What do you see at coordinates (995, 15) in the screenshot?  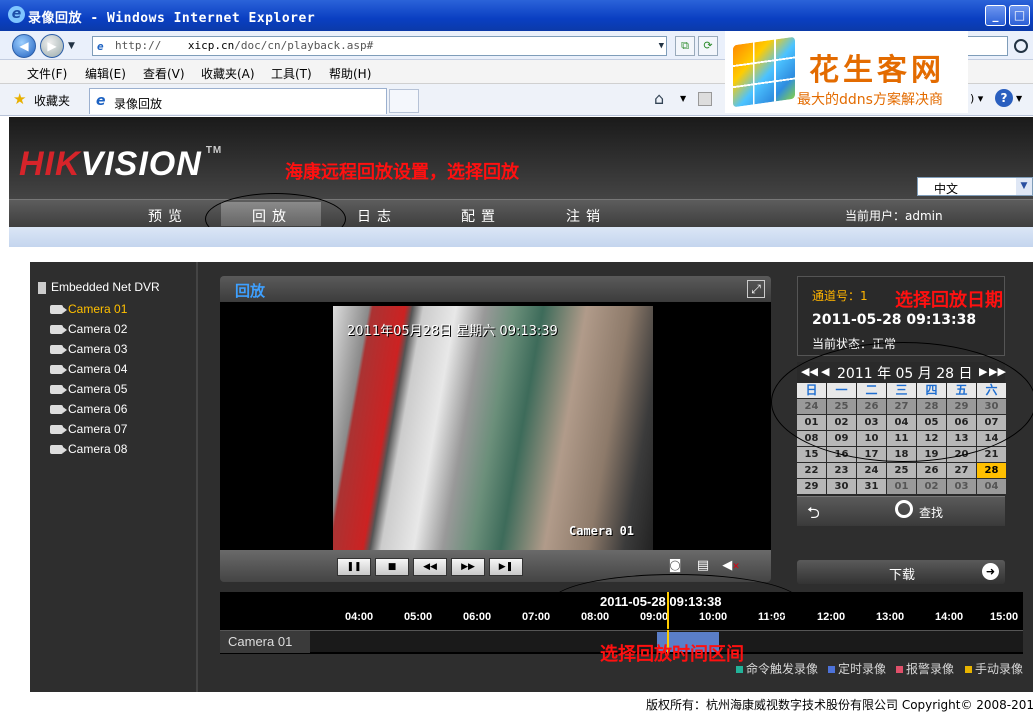 I see `minimize-button: _` at bounding box center [995, 15].